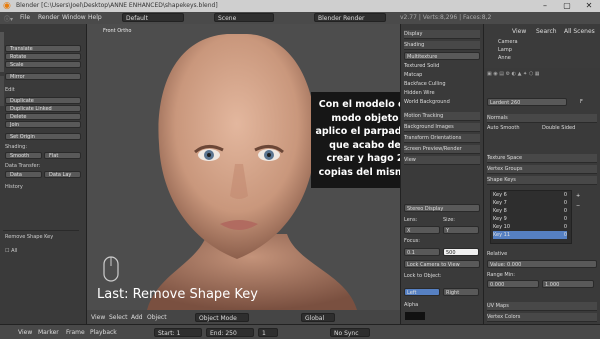 The width and height of the screenshot is (600, 339). I want to click on menu-object: Object, so click(157, 317).